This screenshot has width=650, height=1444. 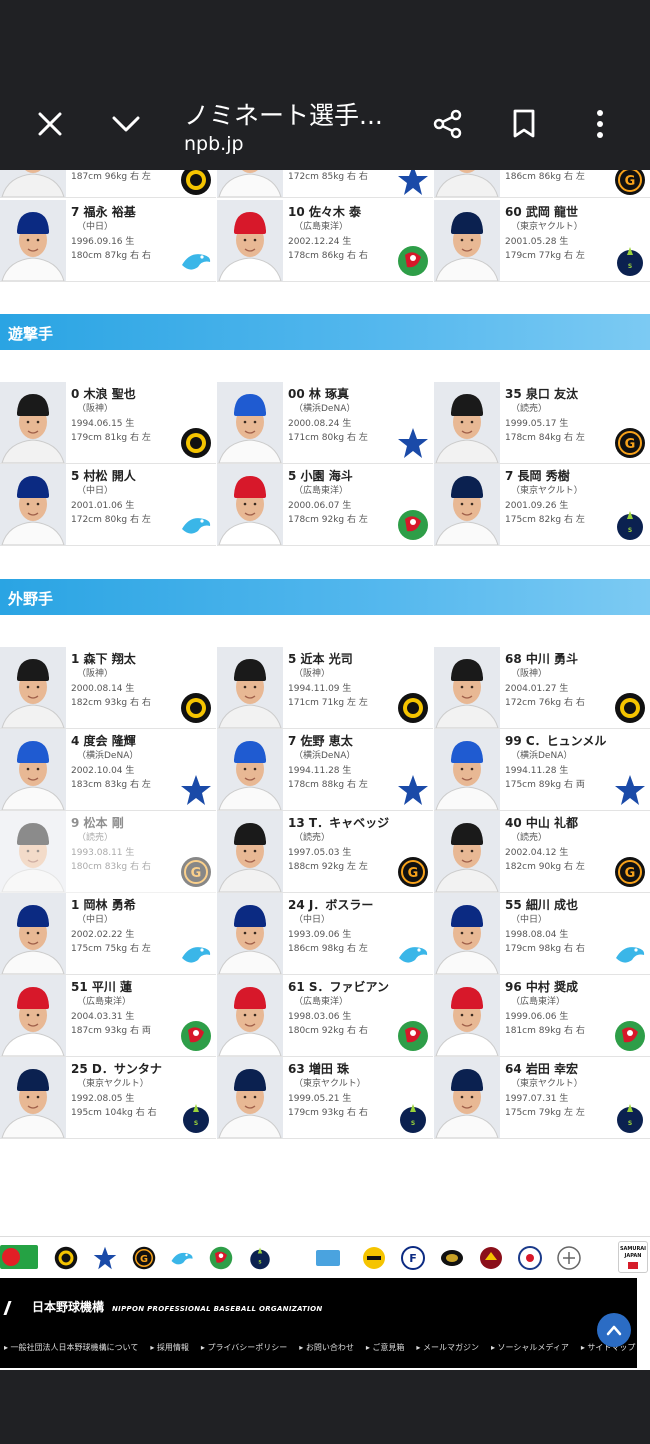 What do you see at coordinates (448, 124) in the screenshot?
I see `share-icon` at bounding box center [448, 124].